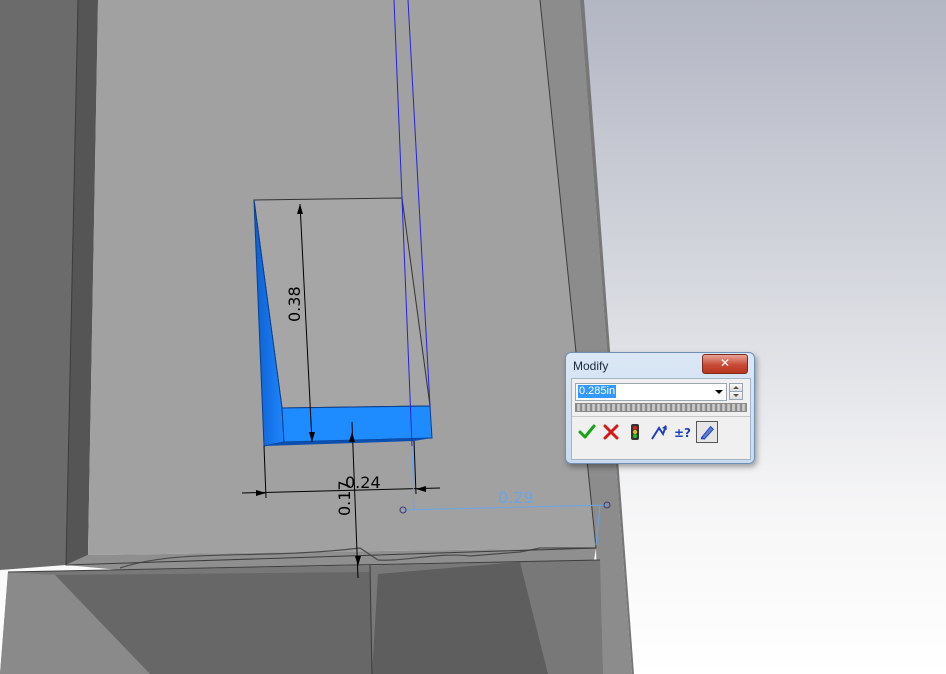  Describe the element at coordinates (357, 424) in the screenshot. I see `boss-front-face-selected` at that location.